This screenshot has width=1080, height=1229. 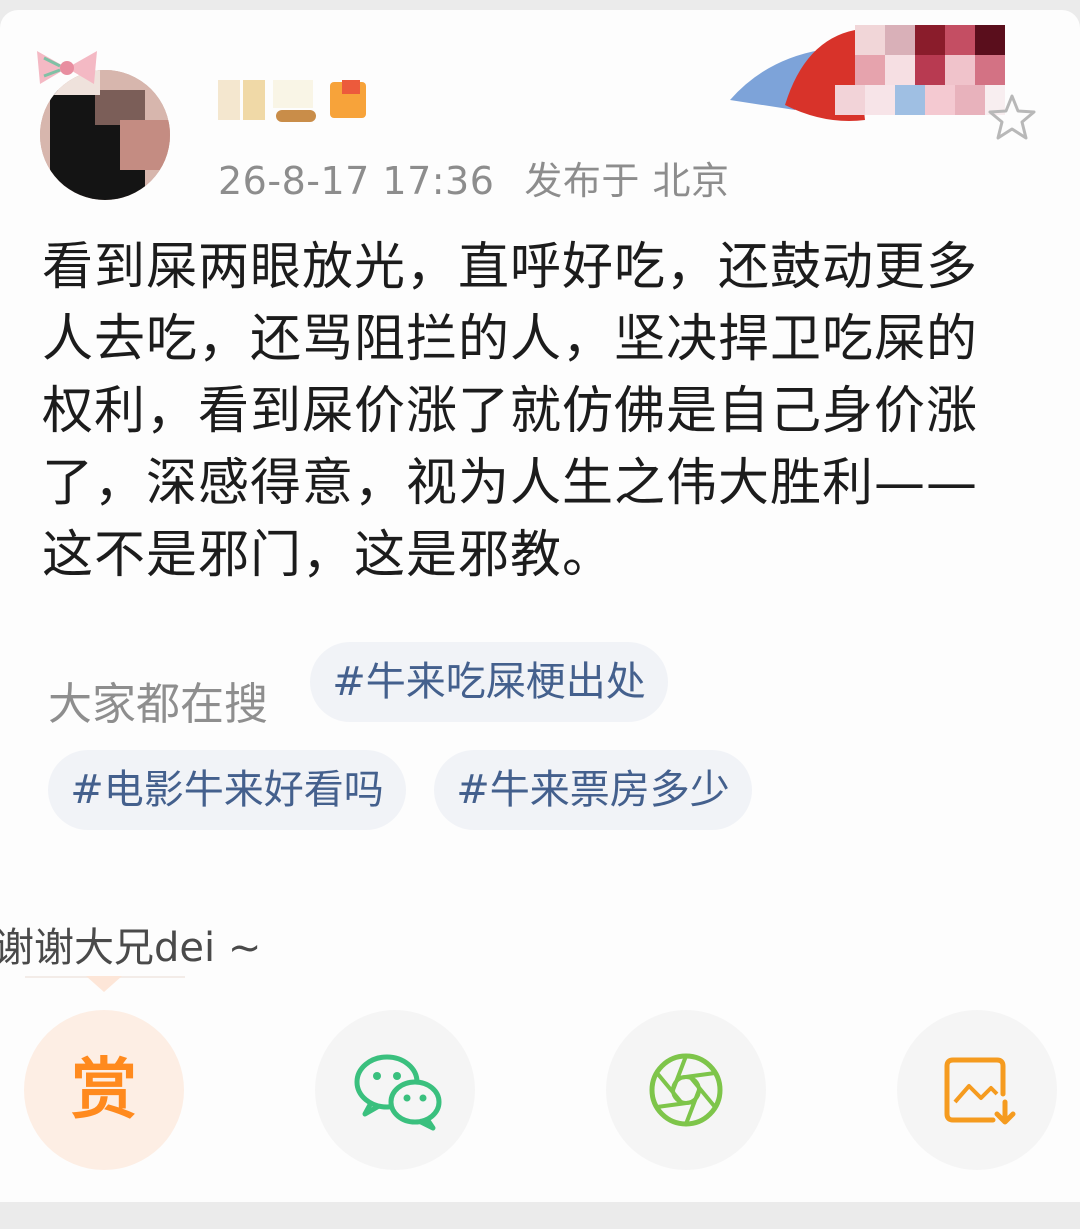 What do you see at coordinates (104, 984) in the screenshot?
I see `tooltip-caret` at bounding box center [104, 984].